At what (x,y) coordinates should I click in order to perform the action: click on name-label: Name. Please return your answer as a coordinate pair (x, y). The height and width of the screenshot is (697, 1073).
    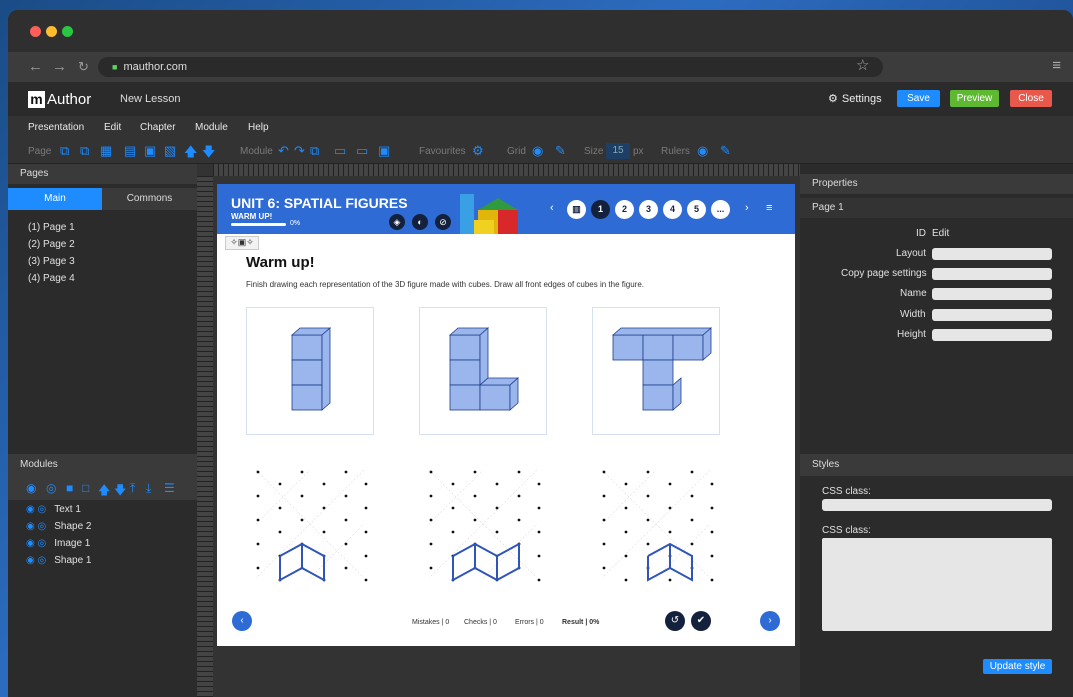
    Looking at the image, I should click on (913, 293).